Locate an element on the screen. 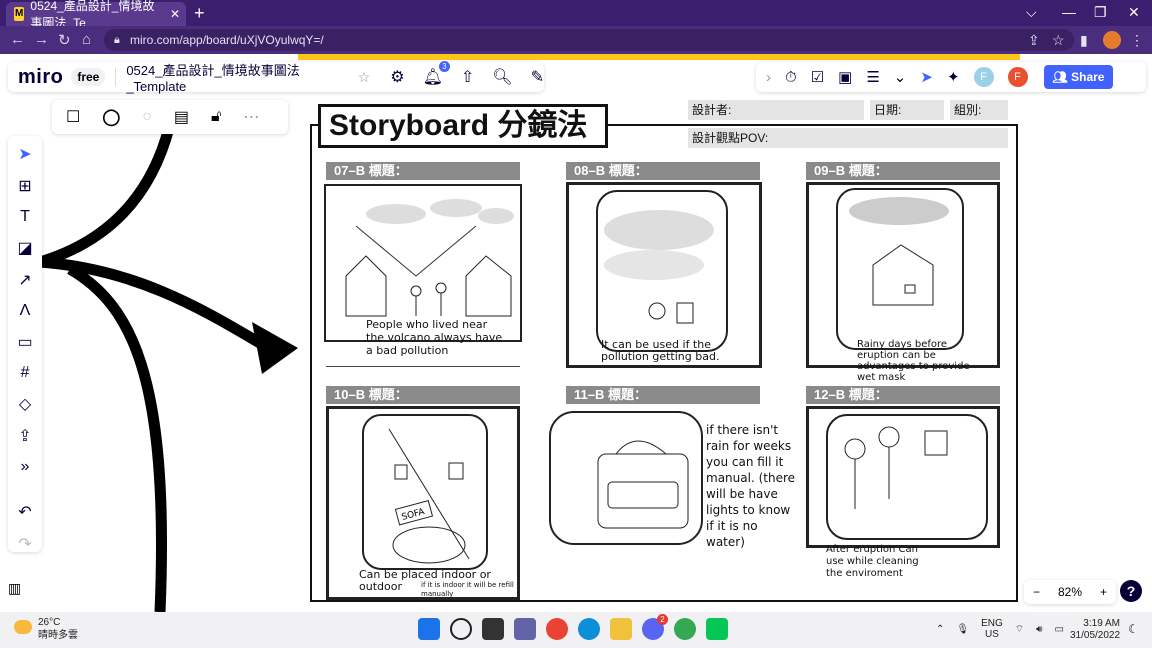 The width and height of the screenshot is (1152, 648). forward-icon: → is located at coordinates (41, 39).